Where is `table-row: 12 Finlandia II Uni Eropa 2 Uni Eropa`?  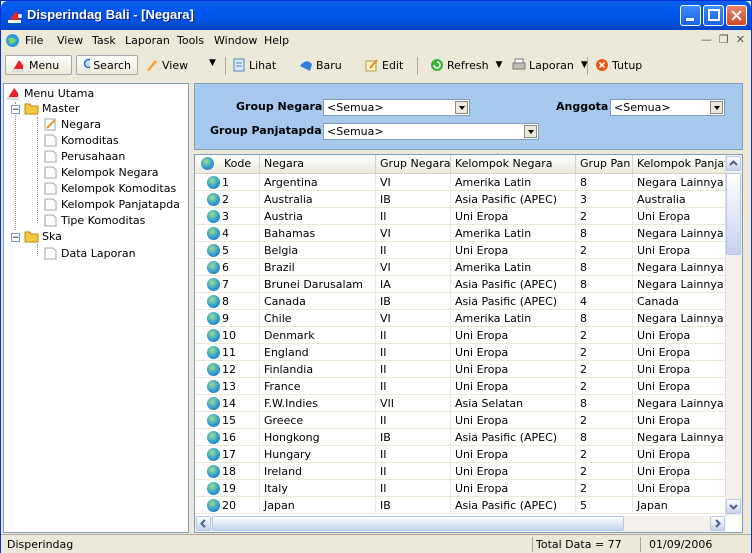 table-row: 12 Finlandia II Uni Eropa 2 Uni Eropa is located at coordinates (460, 369).